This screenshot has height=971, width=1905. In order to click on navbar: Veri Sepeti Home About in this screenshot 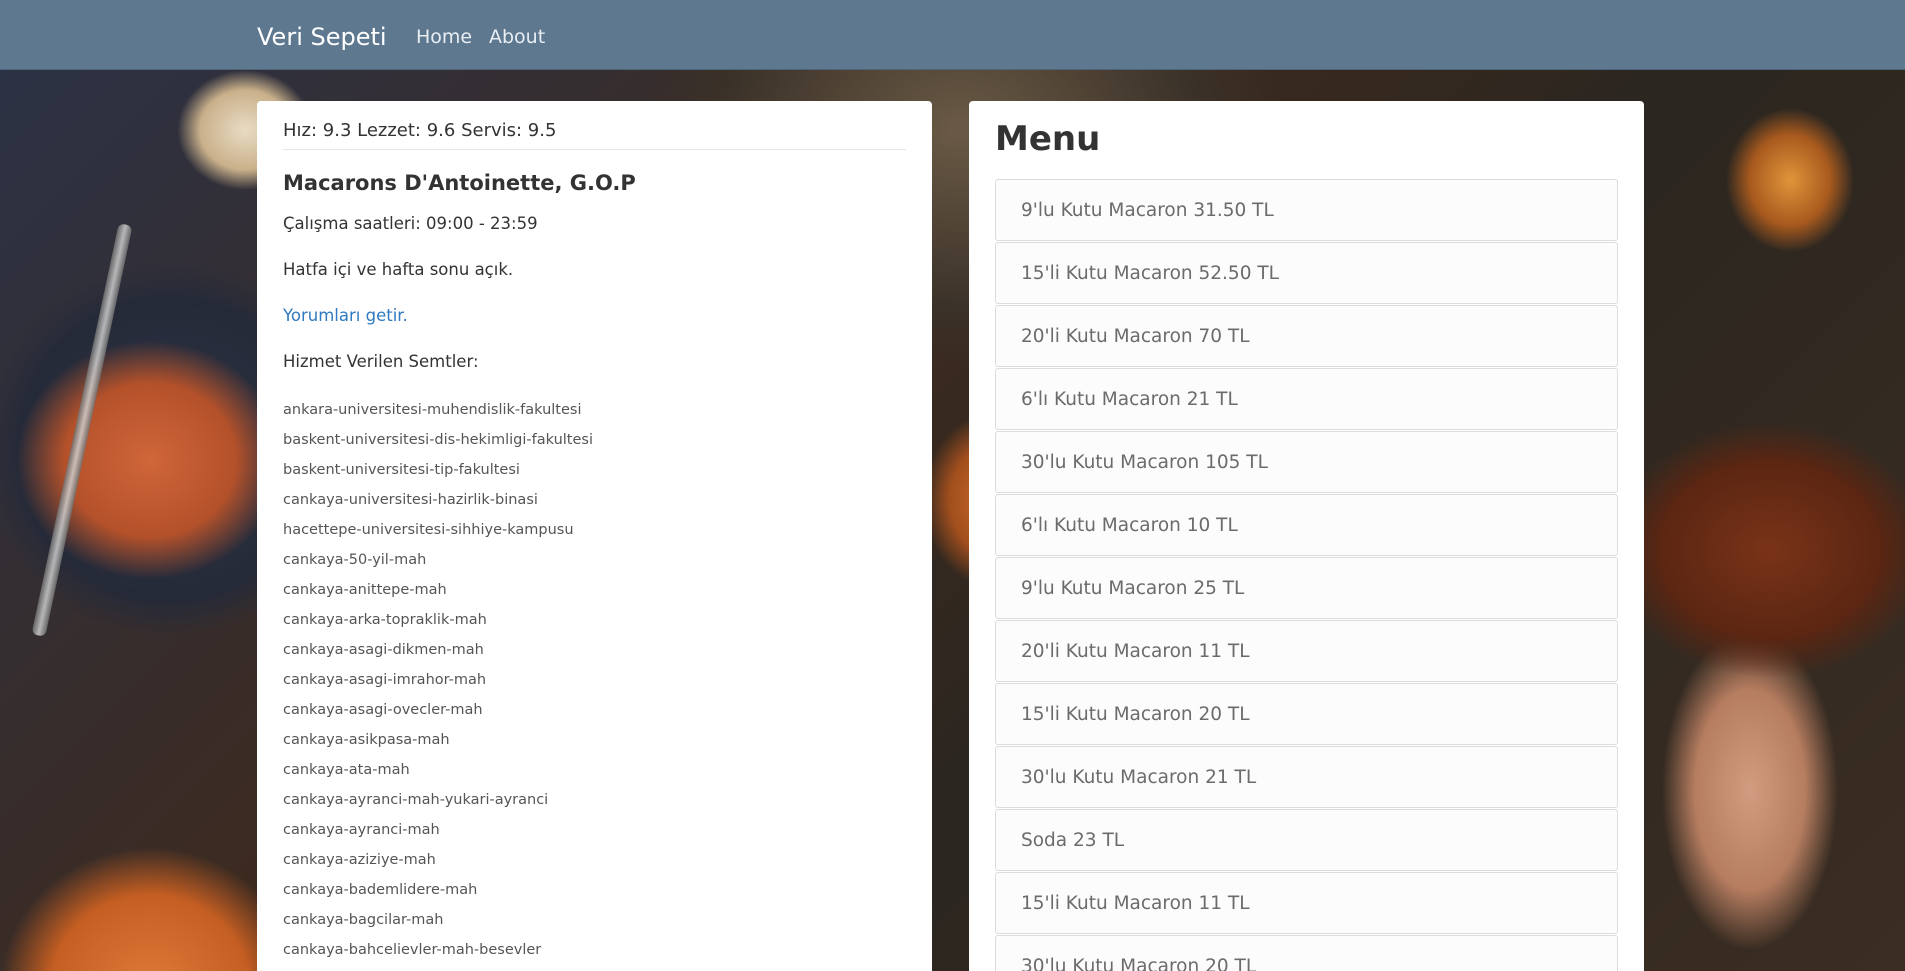, I will do `click(952, 35)`.